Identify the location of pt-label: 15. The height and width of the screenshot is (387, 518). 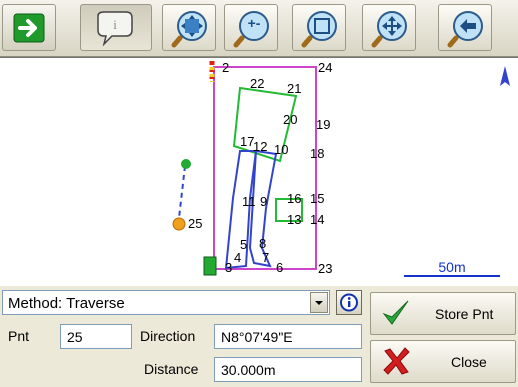
(317, 198).